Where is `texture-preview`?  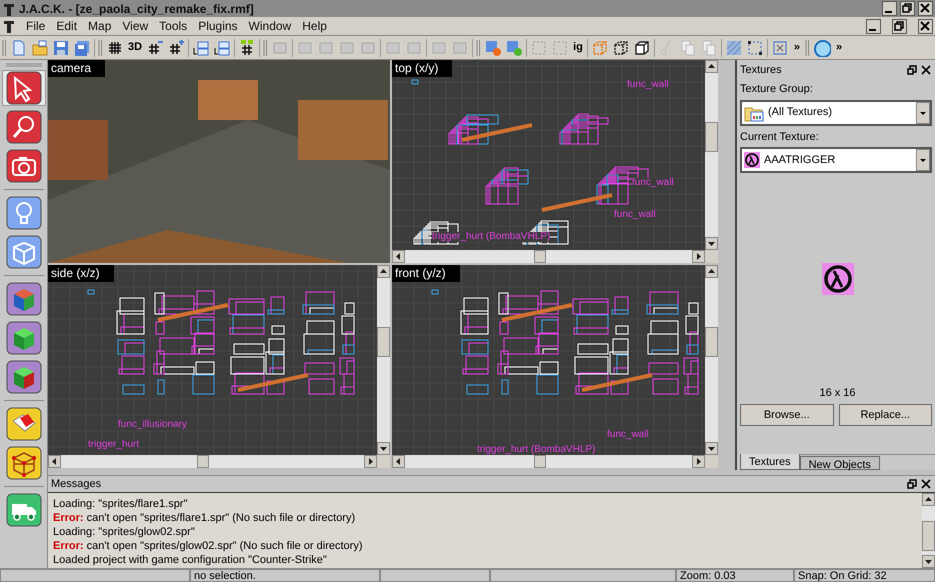
texture-preview is located at coordinates (838, 278).